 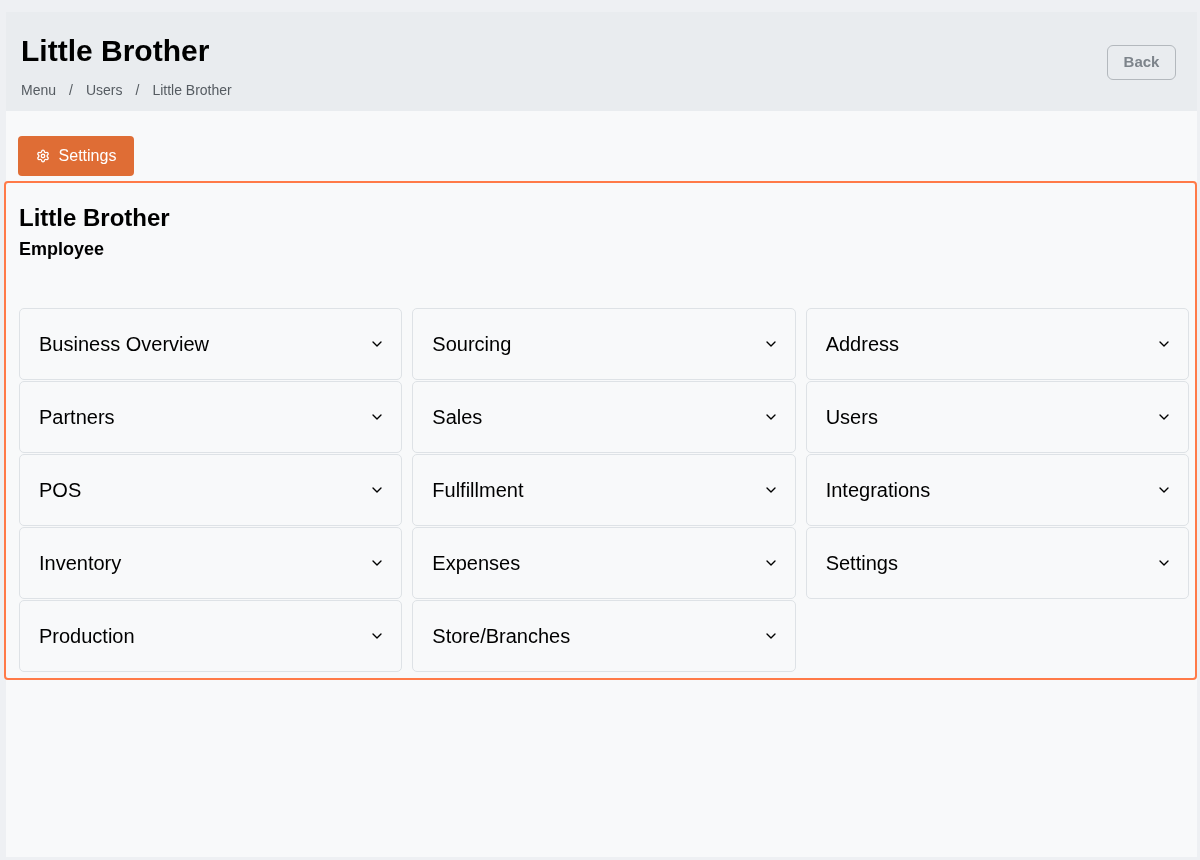 What do you see at coordinates (604, 563) in the screenshot?
I see `accordion-header: Expenses` at bounding box center [604, 563].